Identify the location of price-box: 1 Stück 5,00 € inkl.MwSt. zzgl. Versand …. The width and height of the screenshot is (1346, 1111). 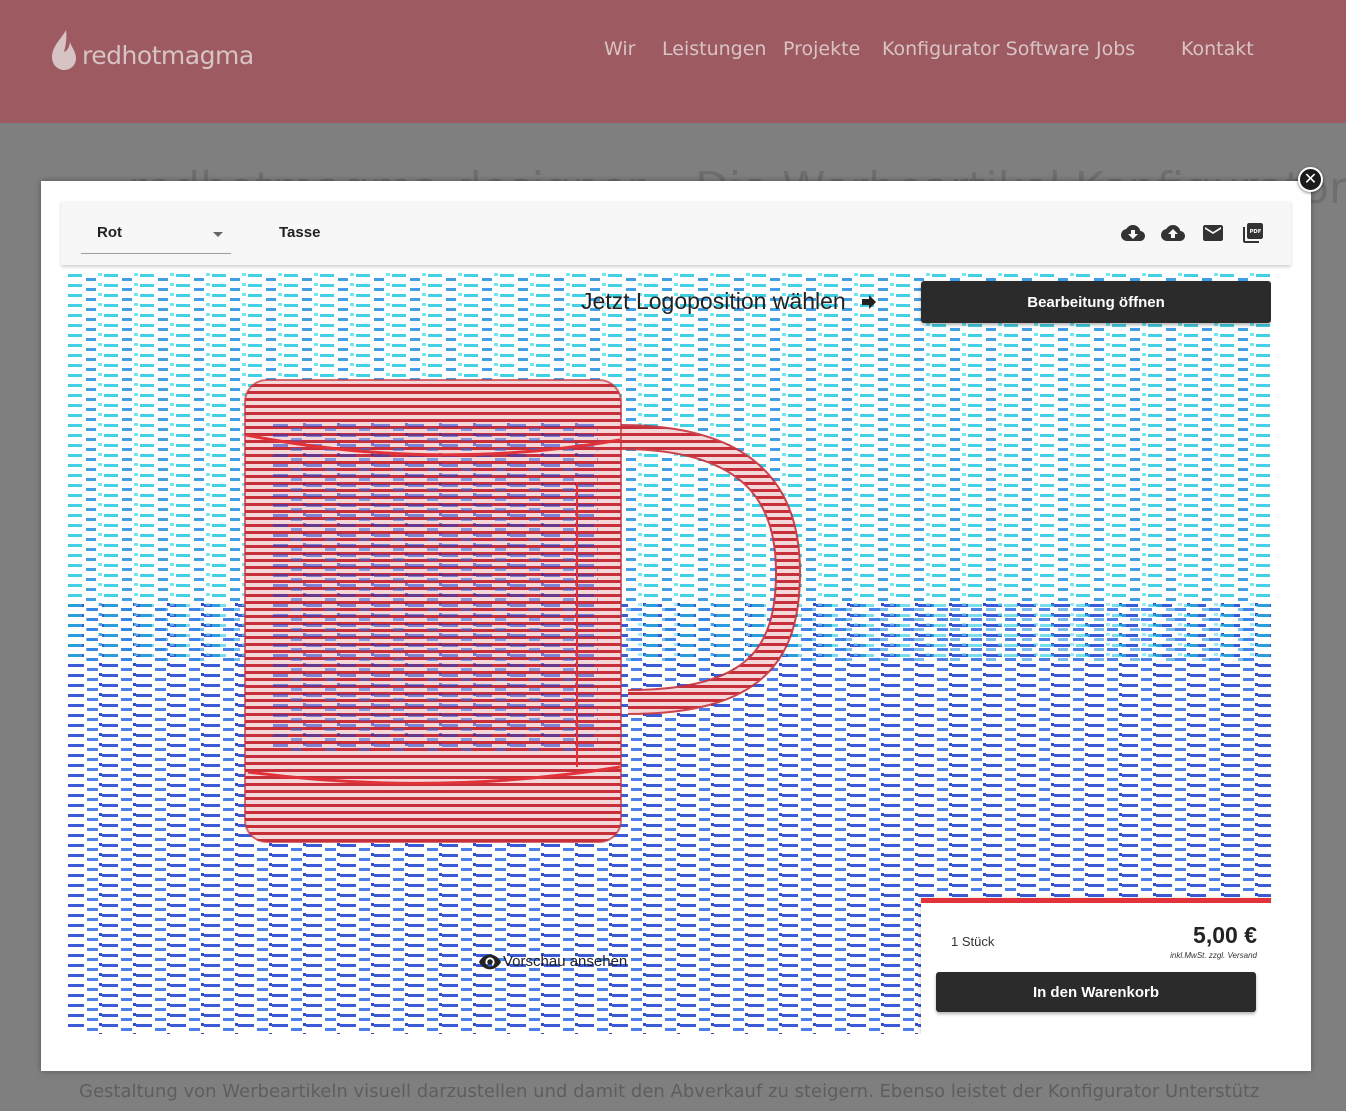
(1096, 966).